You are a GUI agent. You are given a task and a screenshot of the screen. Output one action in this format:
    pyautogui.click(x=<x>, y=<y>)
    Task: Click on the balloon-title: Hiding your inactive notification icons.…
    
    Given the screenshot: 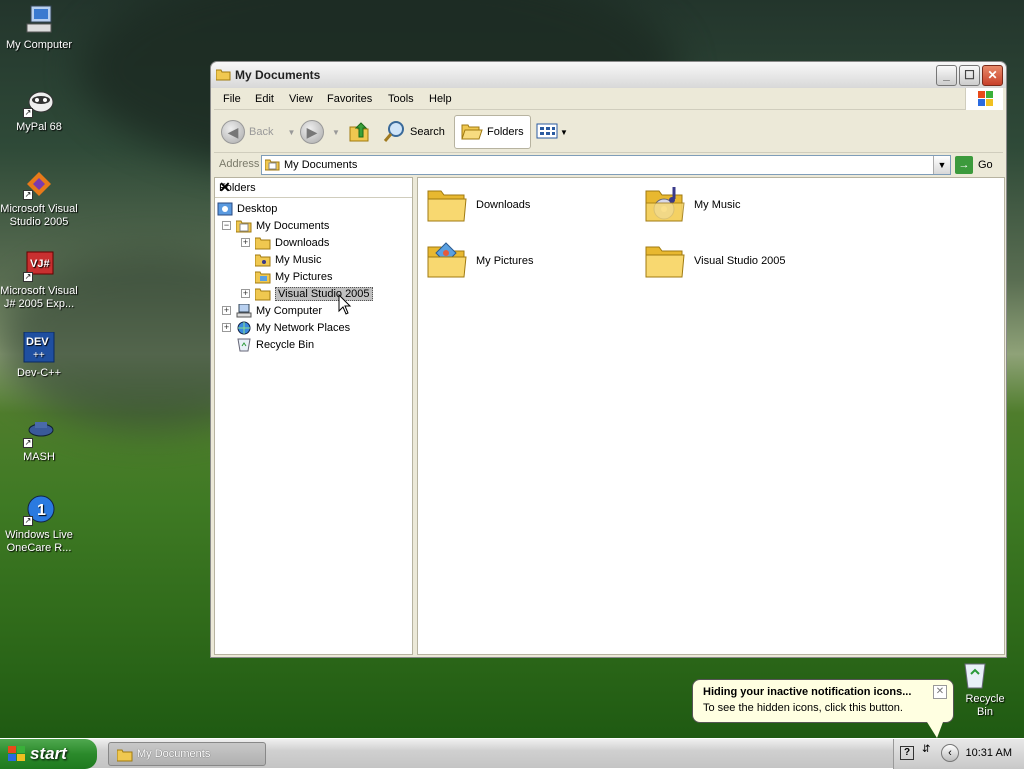 What is the action you would take?
    pyautogui.click(x=807, y=692)
    